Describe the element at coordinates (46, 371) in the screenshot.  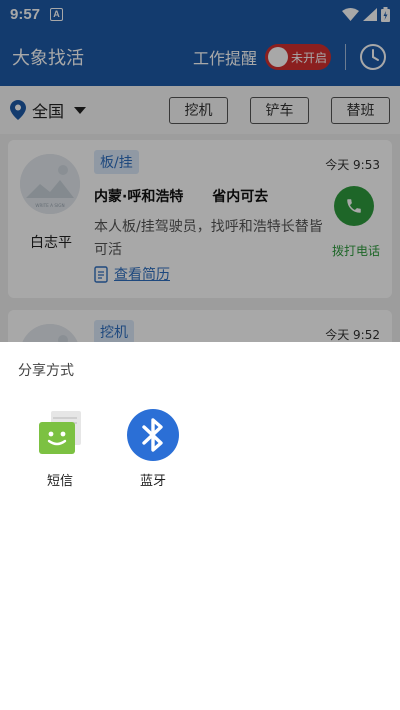
I see `share-sheet-title: 分享方式` at that location.